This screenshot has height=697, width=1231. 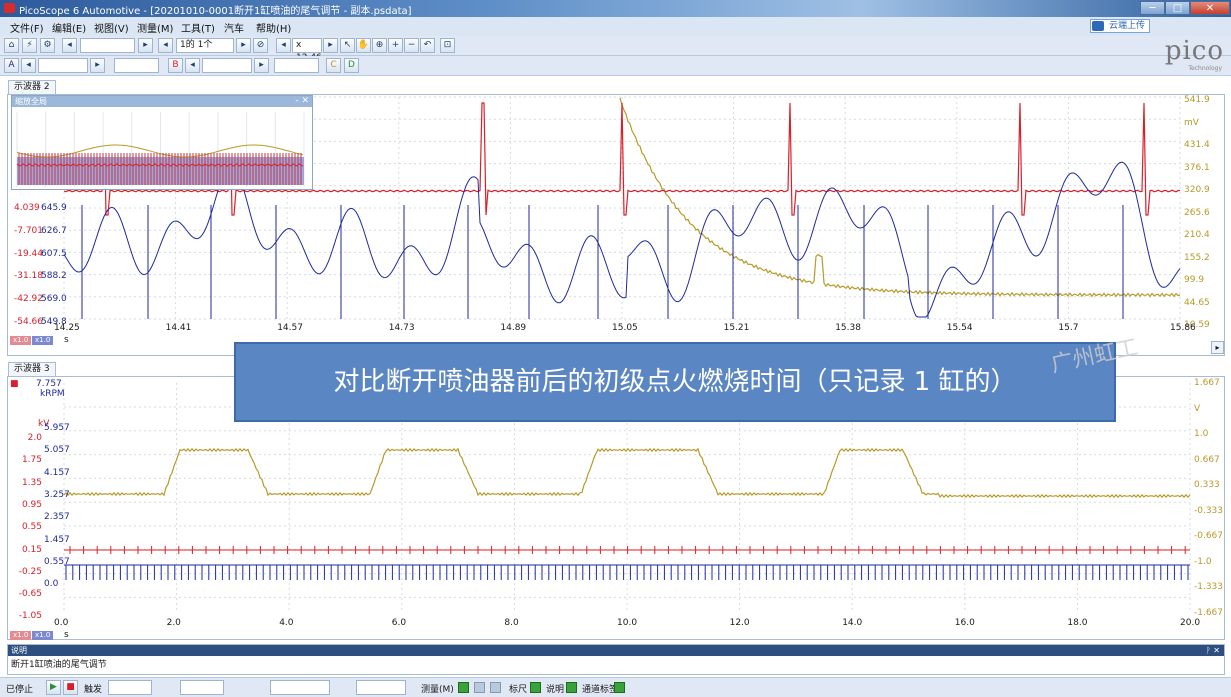 What do you see at coordinates (69, 27) in the screenshot?
I see `menu-edit: 编辑(E)` at bounding box center [69, 27].